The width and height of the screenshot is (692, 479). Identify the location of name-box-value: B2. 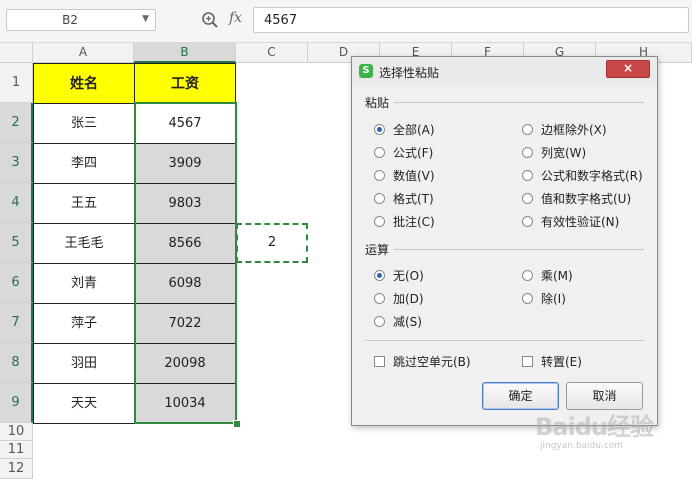
(70, 20).